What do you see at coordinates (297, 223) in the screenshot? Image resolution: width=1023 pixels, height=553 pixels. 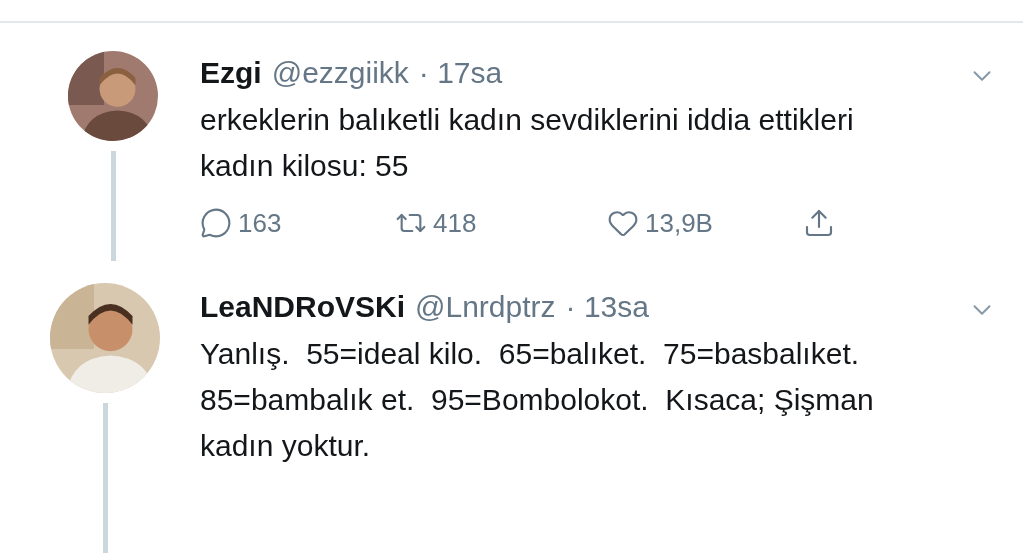 I see `reply-button: 163` at bounding box center [297, 223].